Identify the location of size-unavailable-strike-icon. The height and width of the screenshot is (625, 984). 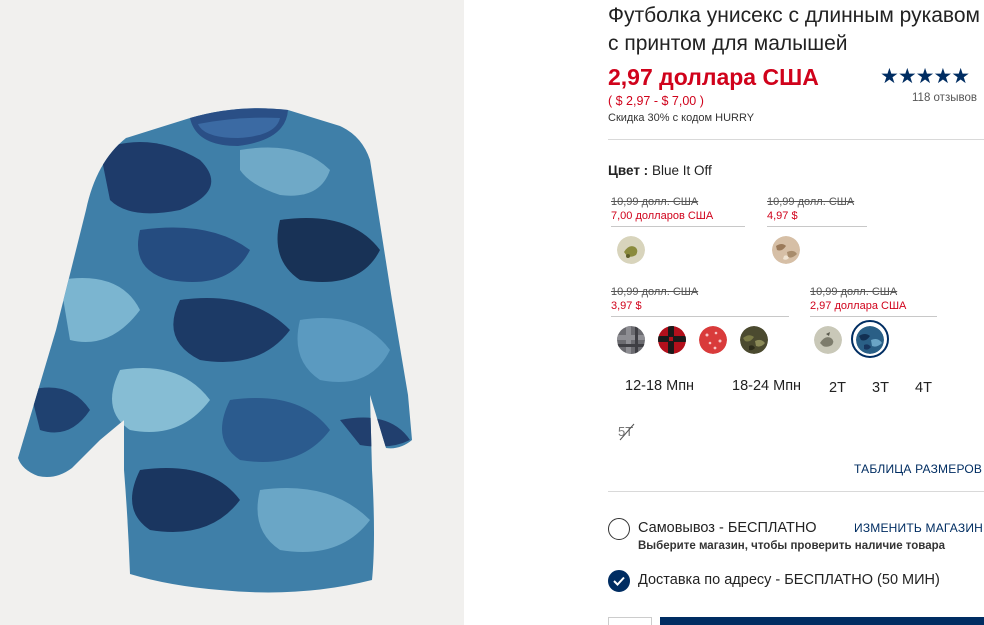
(627, 432).